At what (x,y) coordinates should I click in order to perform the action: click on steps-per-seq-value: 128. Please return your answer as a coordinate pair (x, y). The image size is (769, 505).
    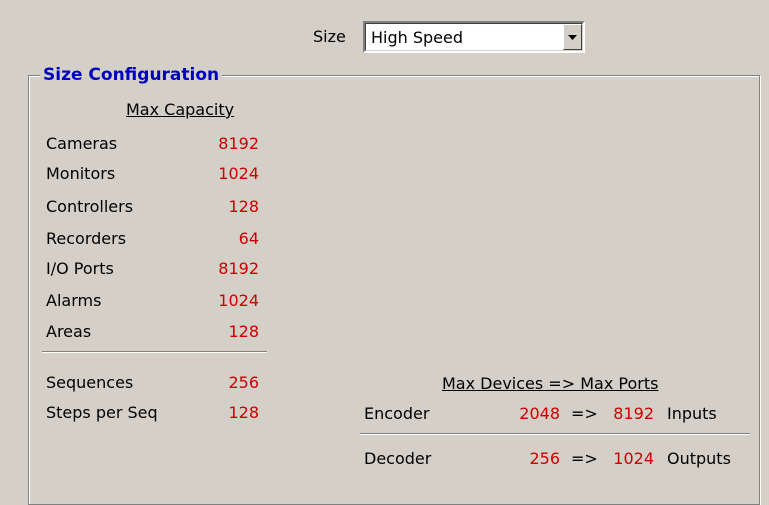
    Looking at the image, I should click on (243, 412).